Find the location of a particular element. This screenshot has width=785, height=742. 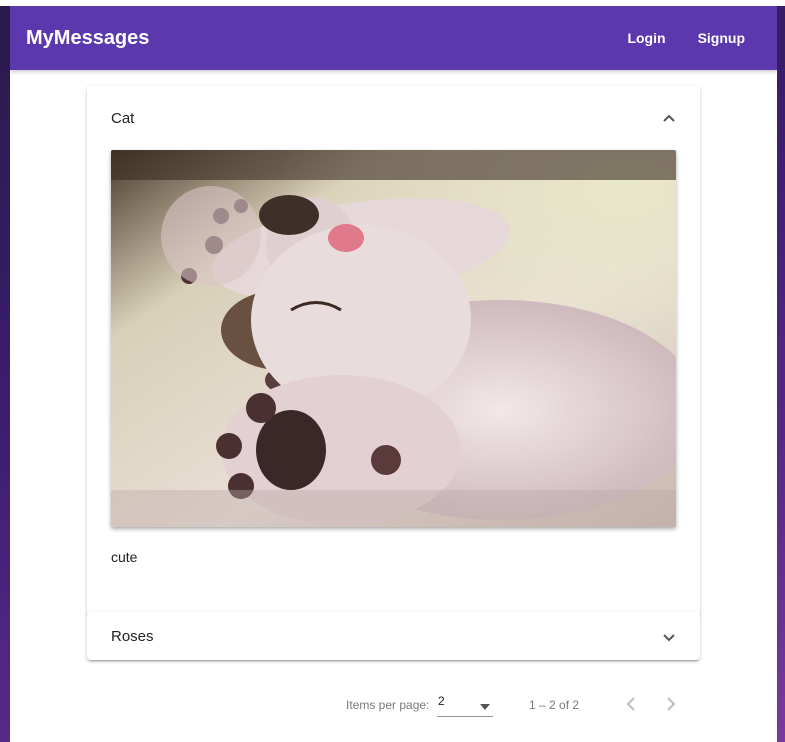

message-content: cute is located at coordinates (124, 557).